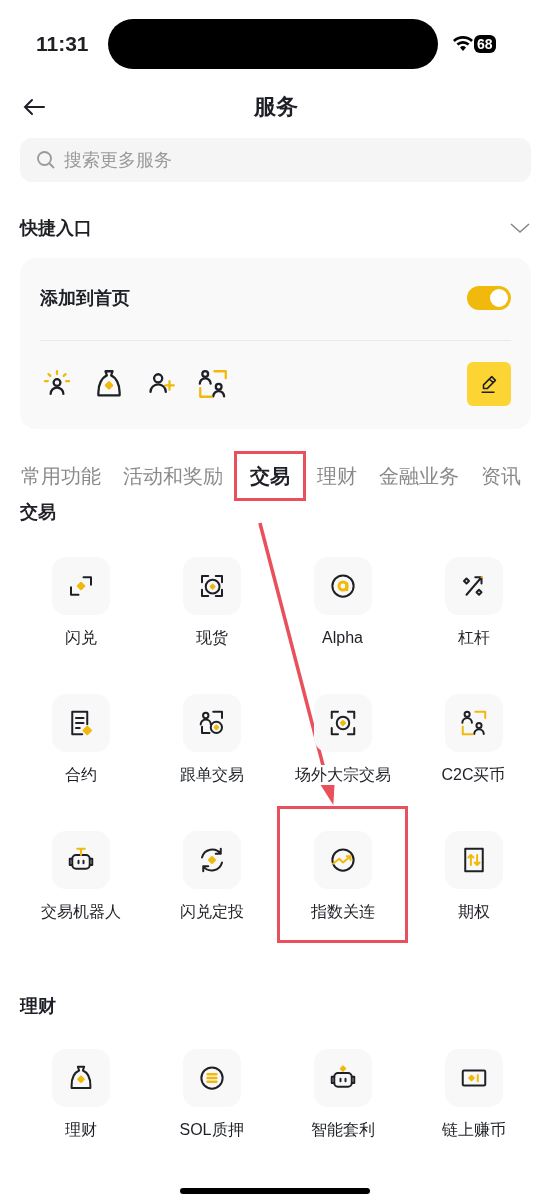  What do you see at coordinates (489, 298) in the screenshot?
I see `toggle-switch` at bounding box center [489, 298].